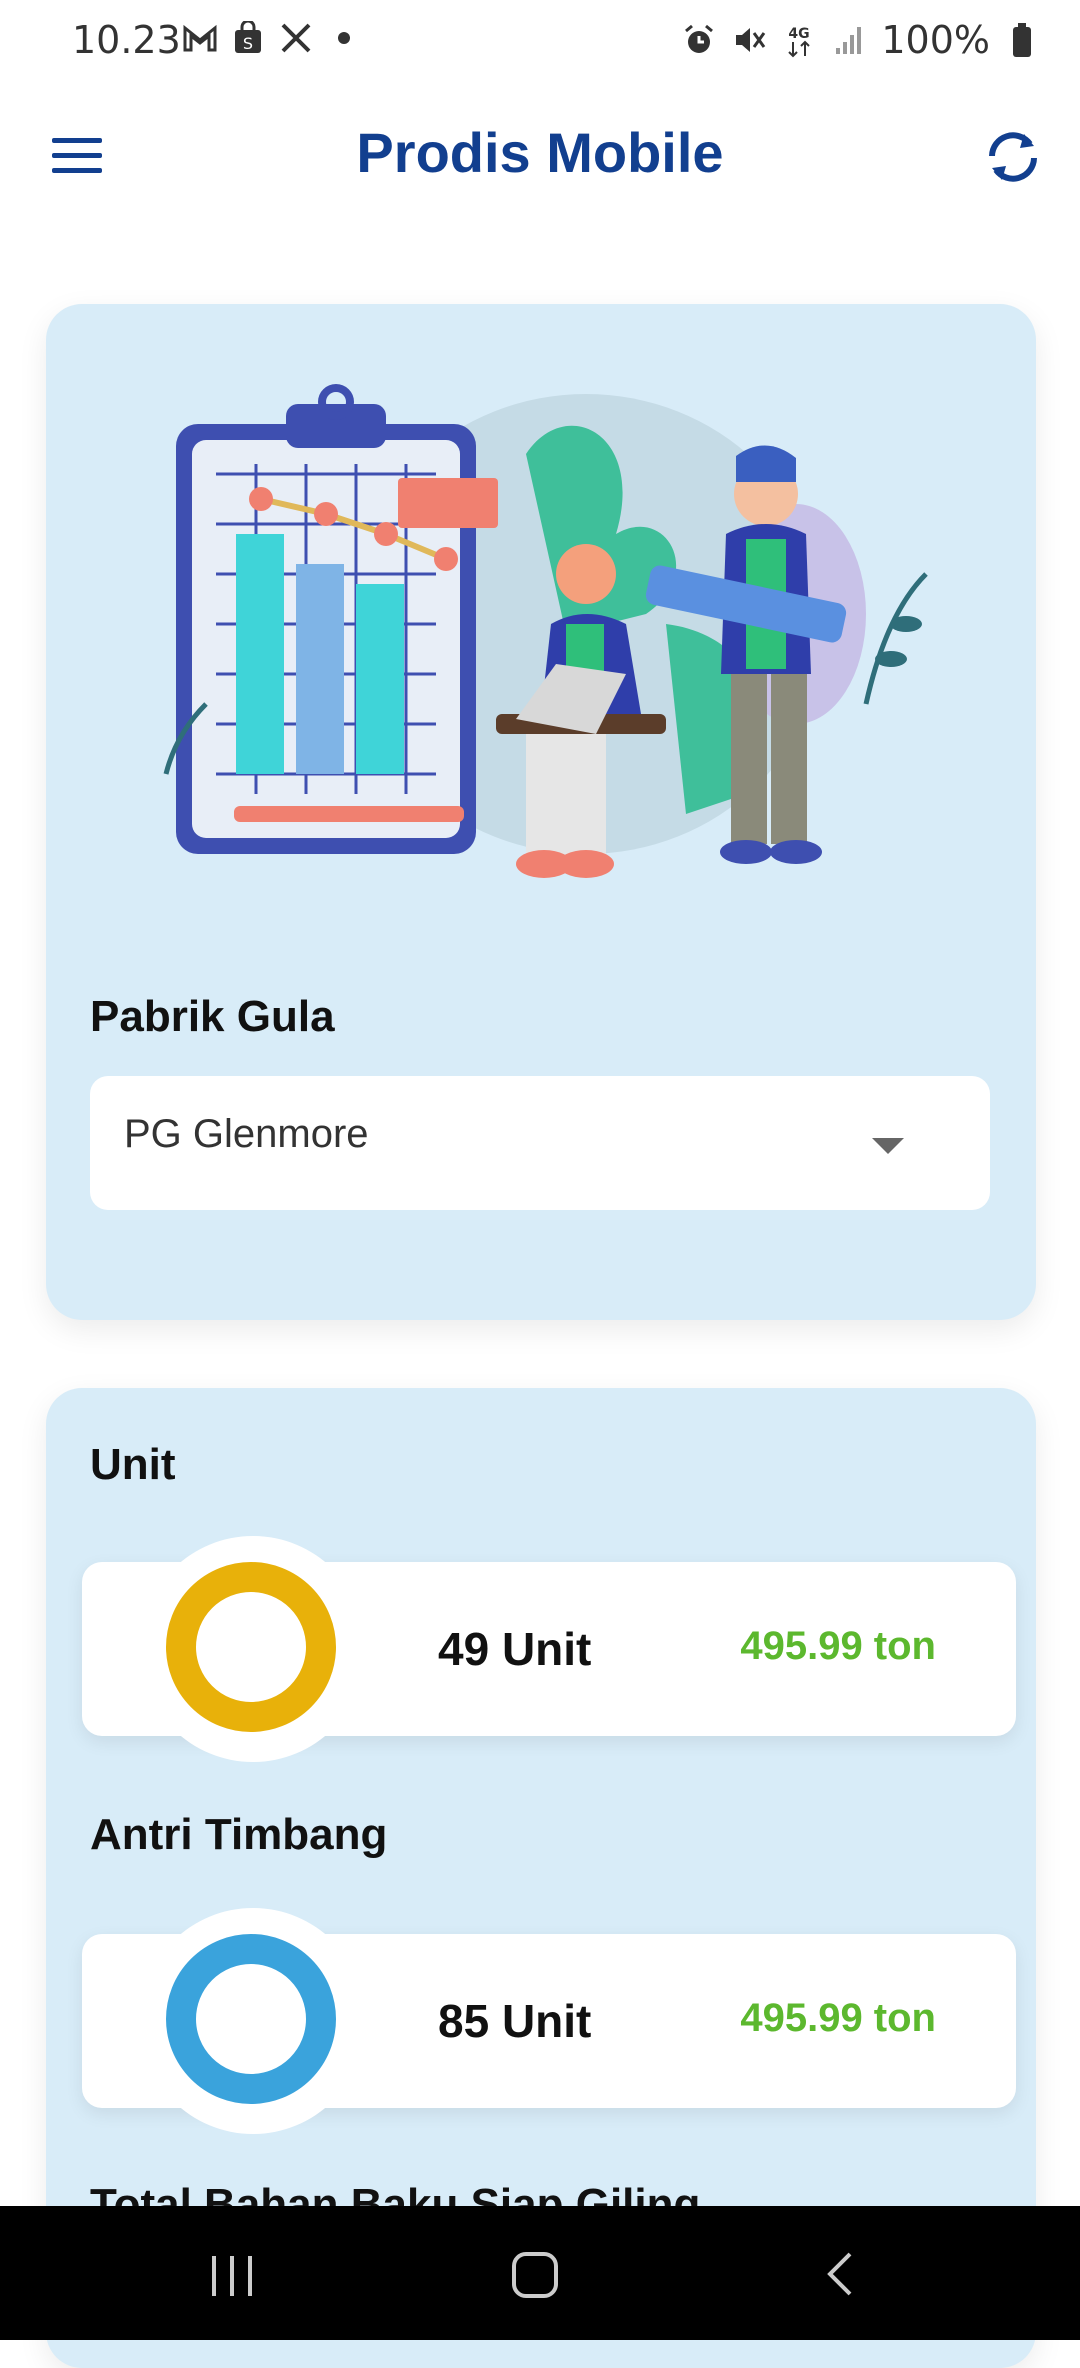  Describe the element at coordinates (838, 1646) in the screenshot. I see `unit-tonnage: 495.99 ton` at that location.